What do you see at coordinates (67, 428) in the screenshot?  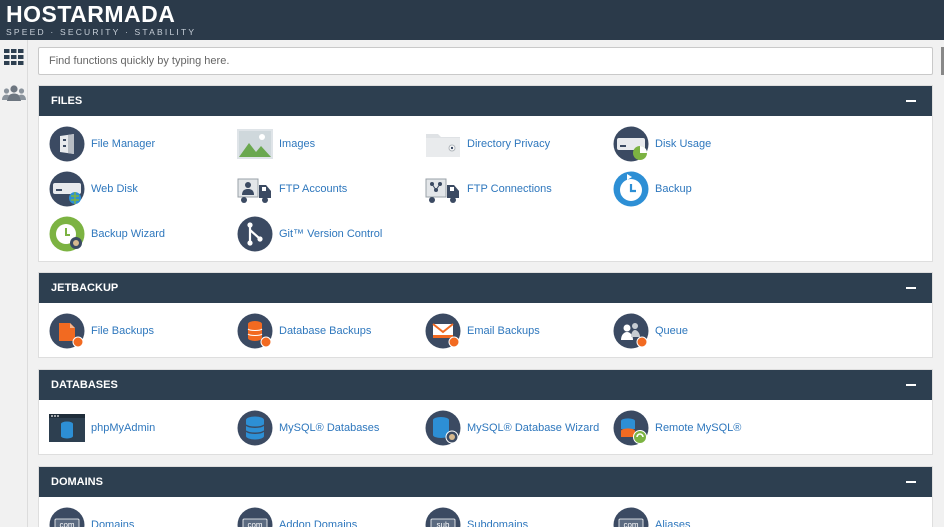 I see `phpmyadmin-icon` at bounding box center [67, 428].